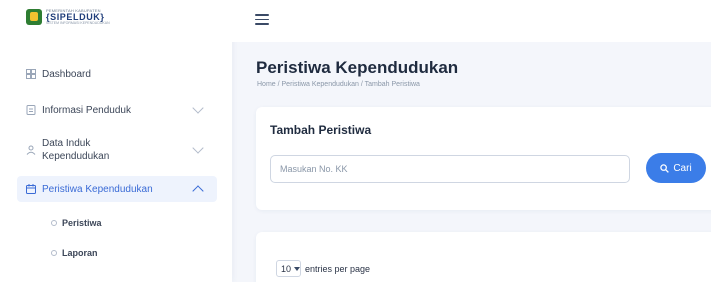 The image size is (711, 282). I want to click on search-button-label: Cari, so click(682, 168).